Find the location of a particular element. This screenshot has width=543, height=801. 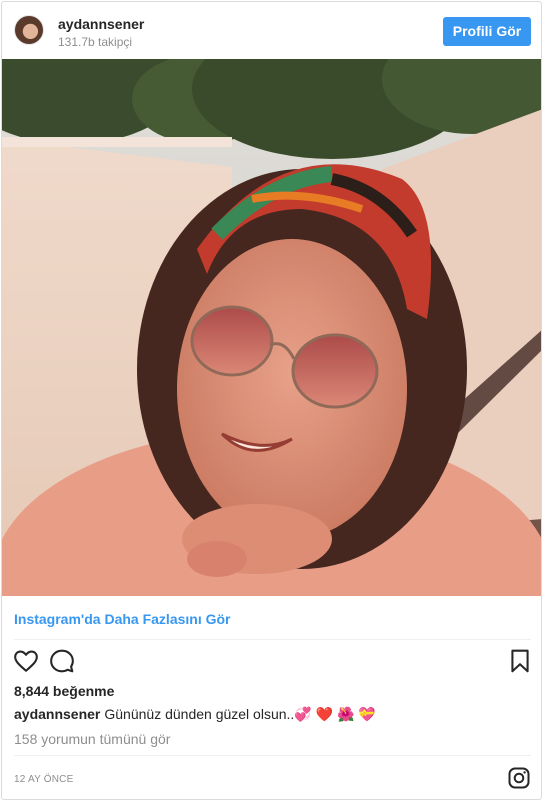

view-more-on-instagram-link: Instagram'da Daha Fazlasını Gör is located at coordinates (122, 619).